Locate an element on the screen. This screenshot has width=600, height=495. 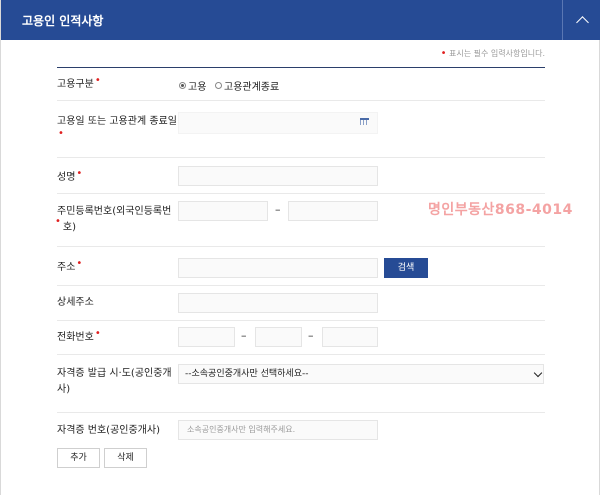
add-button: 추가 is located at coordinates (78, 458).